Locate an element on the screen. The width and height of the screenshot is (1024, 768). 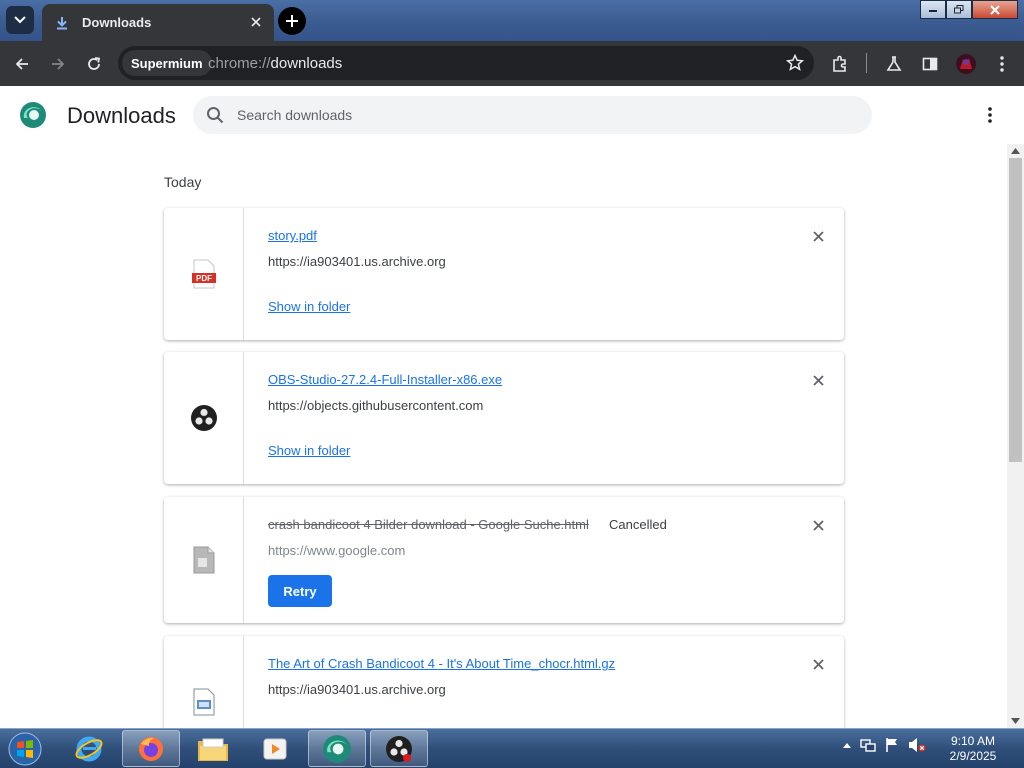
windows-taskbar: 9:10 AM 2/9/2025 is located at coordinates (512, 748).